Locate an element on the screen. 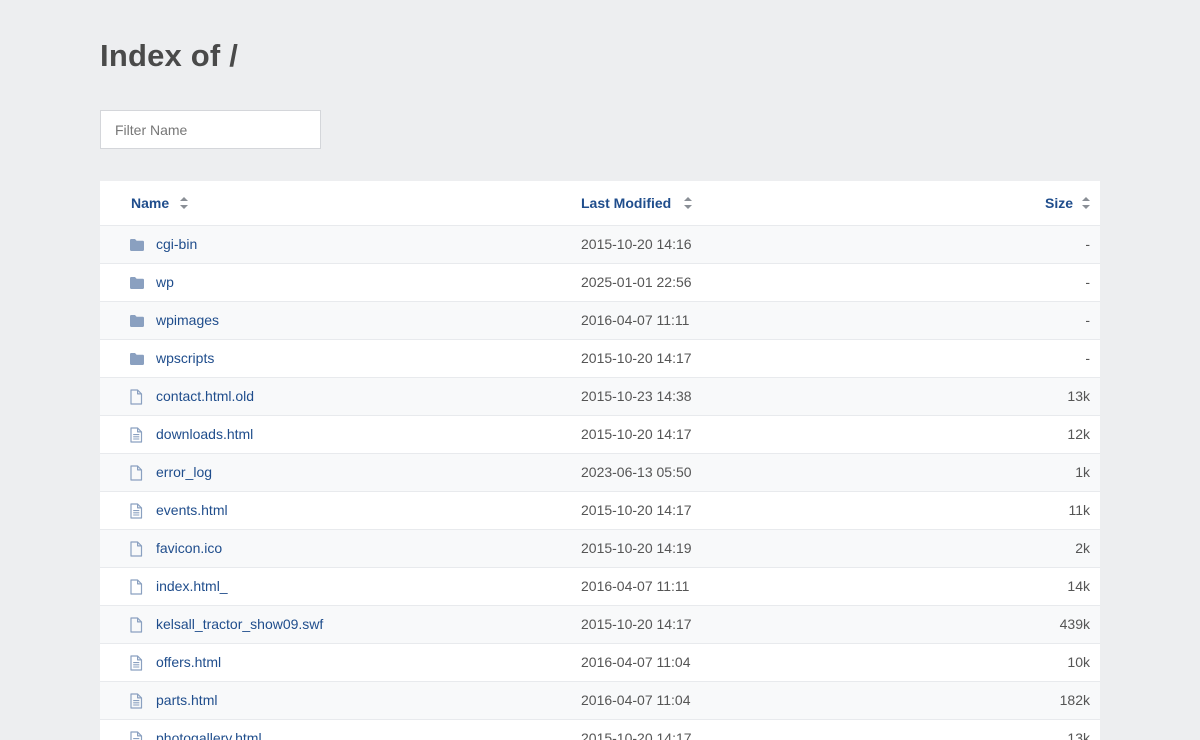 This screenshot has height=740, width=1200. table-header: Name Last Modified Size is located at coordinates (600, 203).